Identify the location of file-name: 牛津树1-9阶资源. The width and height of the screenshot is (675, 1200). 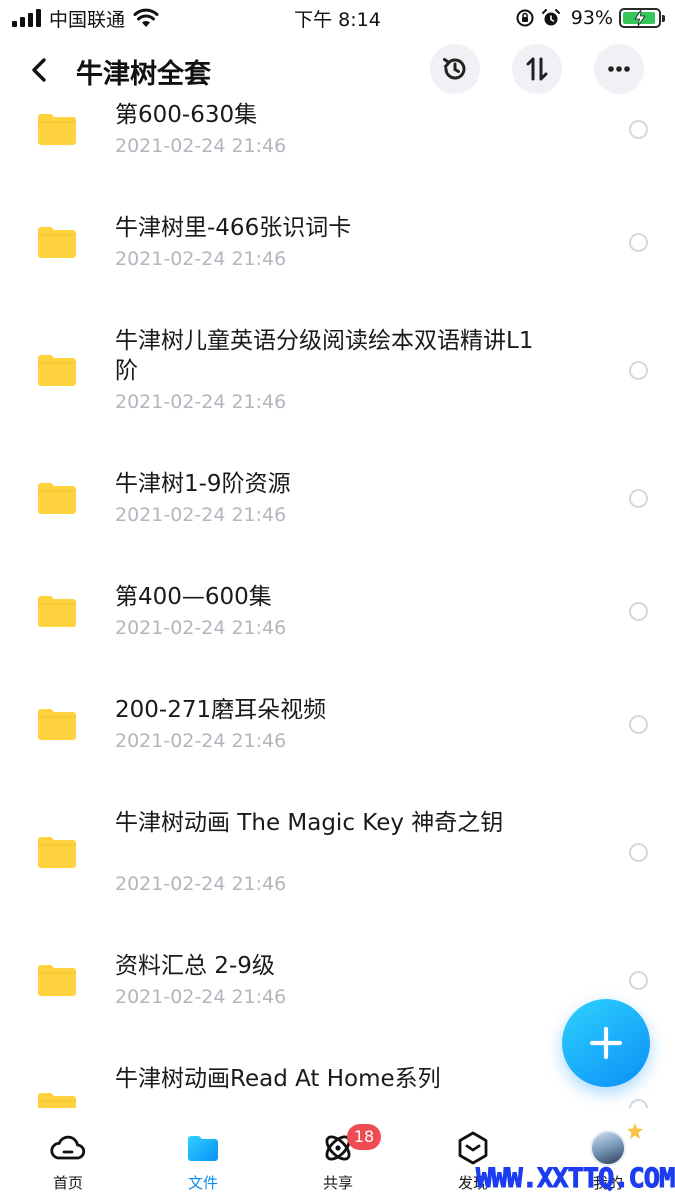
(203, 484).